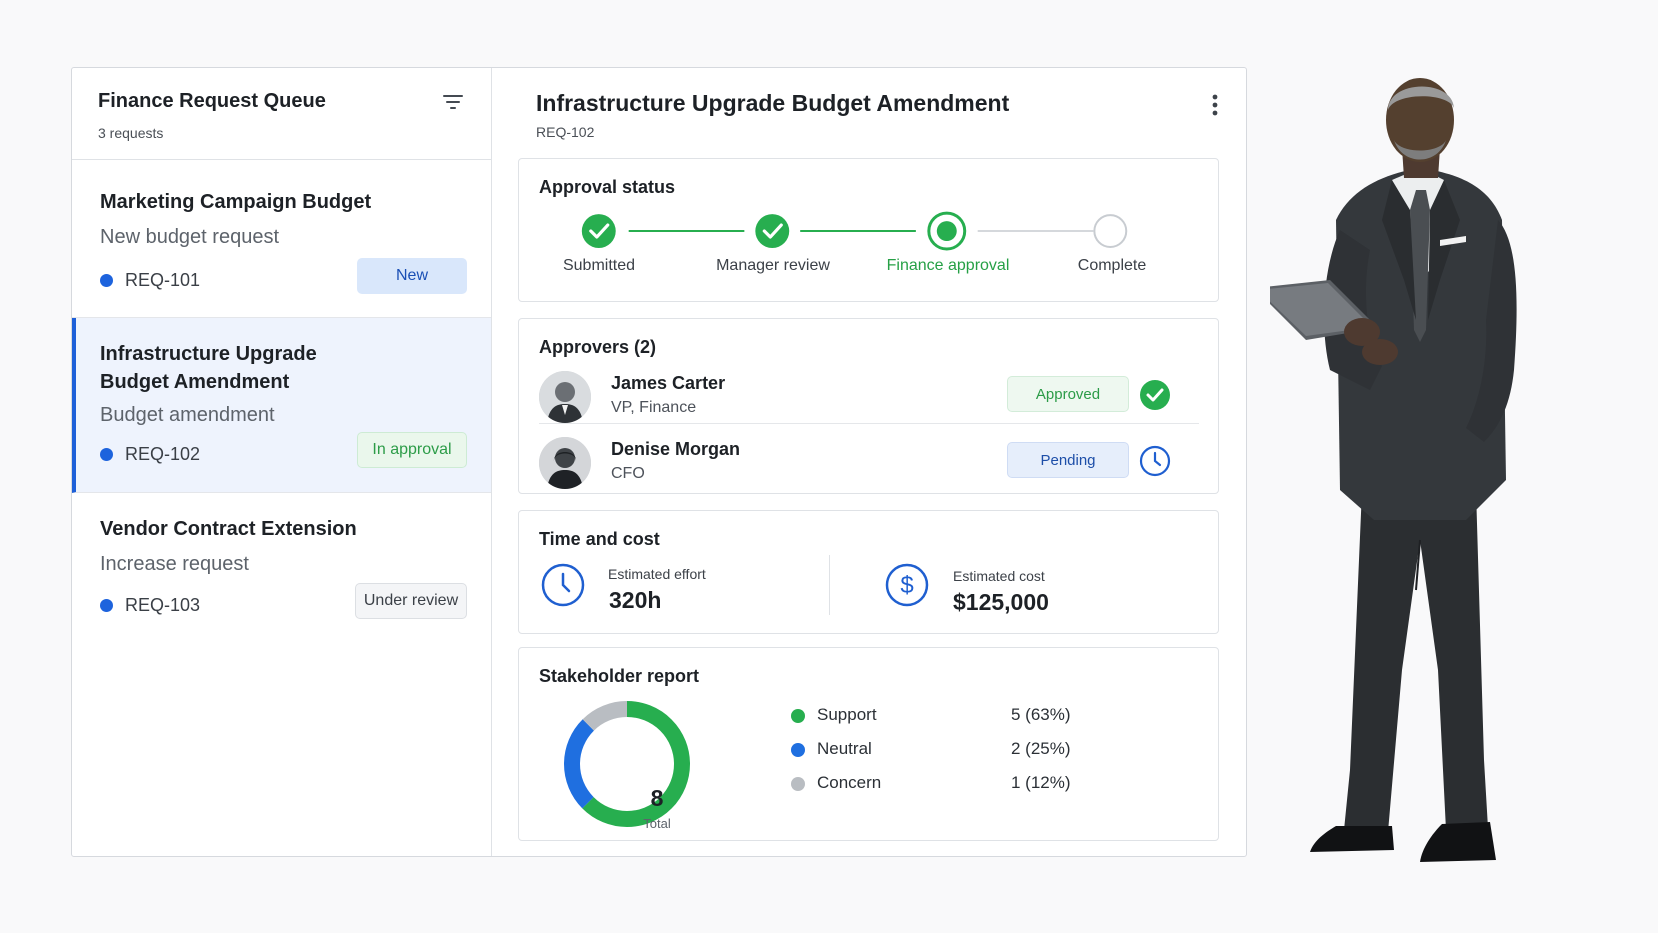 Image resolution: width=1658 pixels, height=933 pixels. I want to click on dollar-icon: $, so click(907, 585).